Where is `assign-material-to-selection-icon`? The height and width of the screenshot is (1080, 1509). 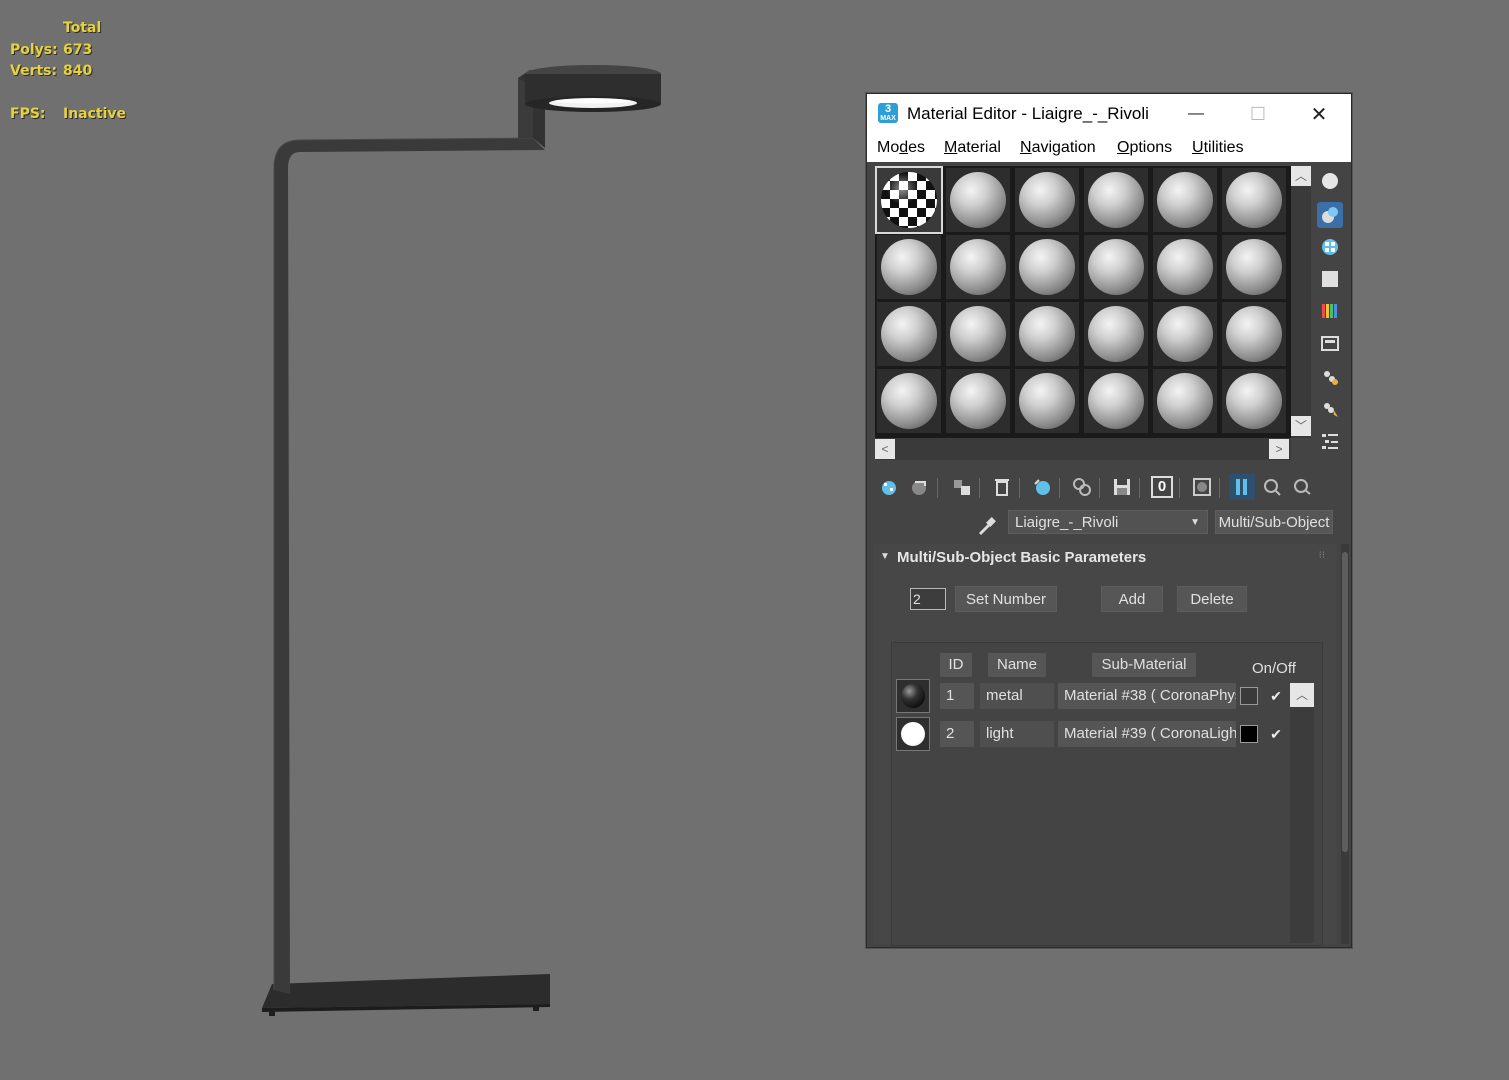
assign-material-to-selection-icon is located at coordinates (962, 487).